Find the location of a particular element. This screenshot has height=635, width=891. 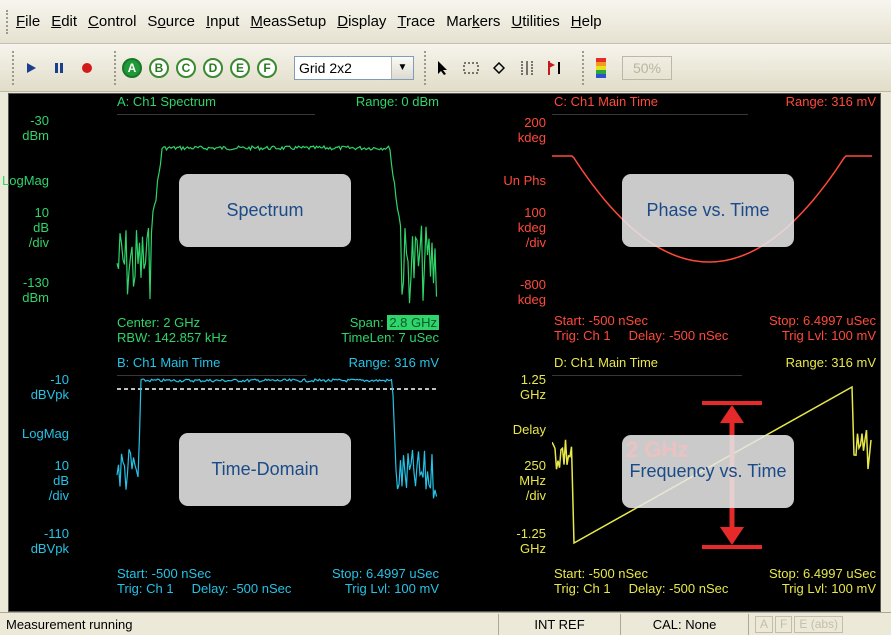

menu-mnemonic: E is located at coordinates (56, 21).